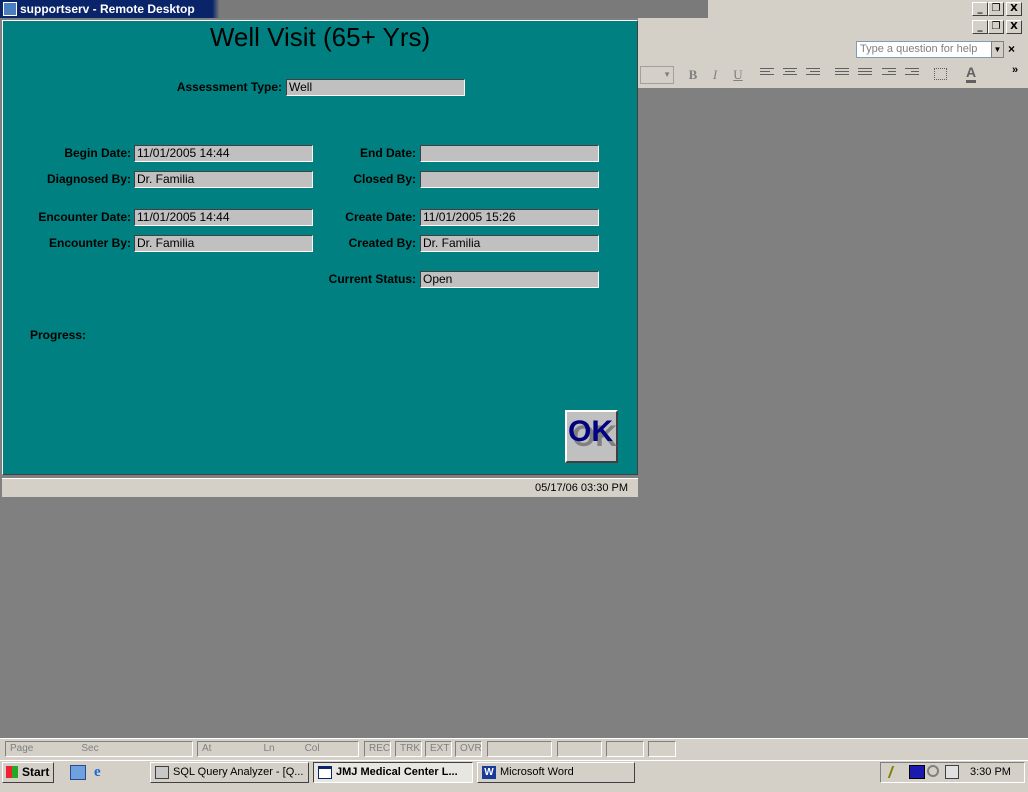  I want to click on ok-button: OK OK, so click(591, 436).